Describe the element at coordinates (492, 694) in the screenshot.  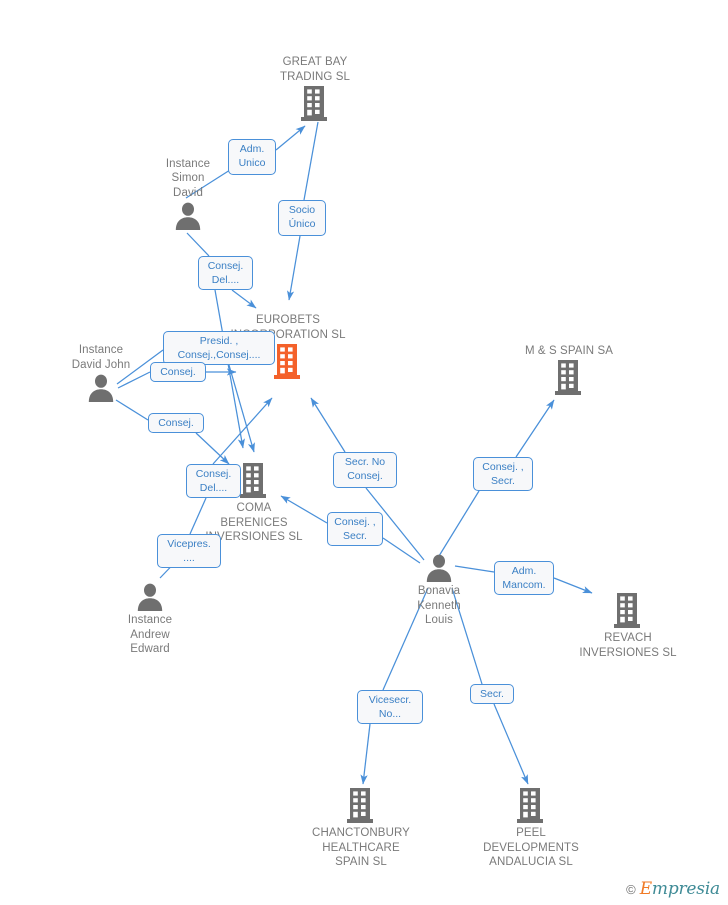
I see `edge-label-lbl_secr: Secr.` at that location.